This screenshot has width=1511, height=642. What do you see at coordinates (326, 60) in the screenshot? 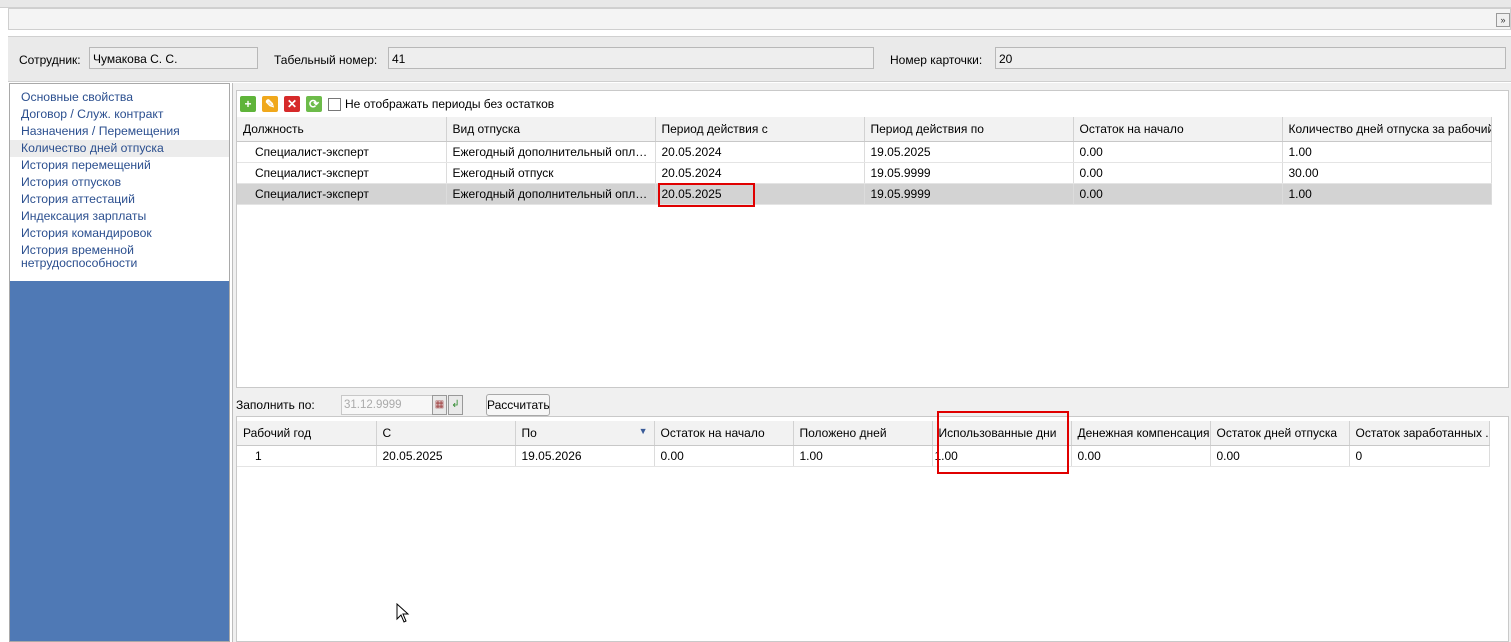
I see `tab-no-label: Табельный номер:` at bounding box center [326, 60].